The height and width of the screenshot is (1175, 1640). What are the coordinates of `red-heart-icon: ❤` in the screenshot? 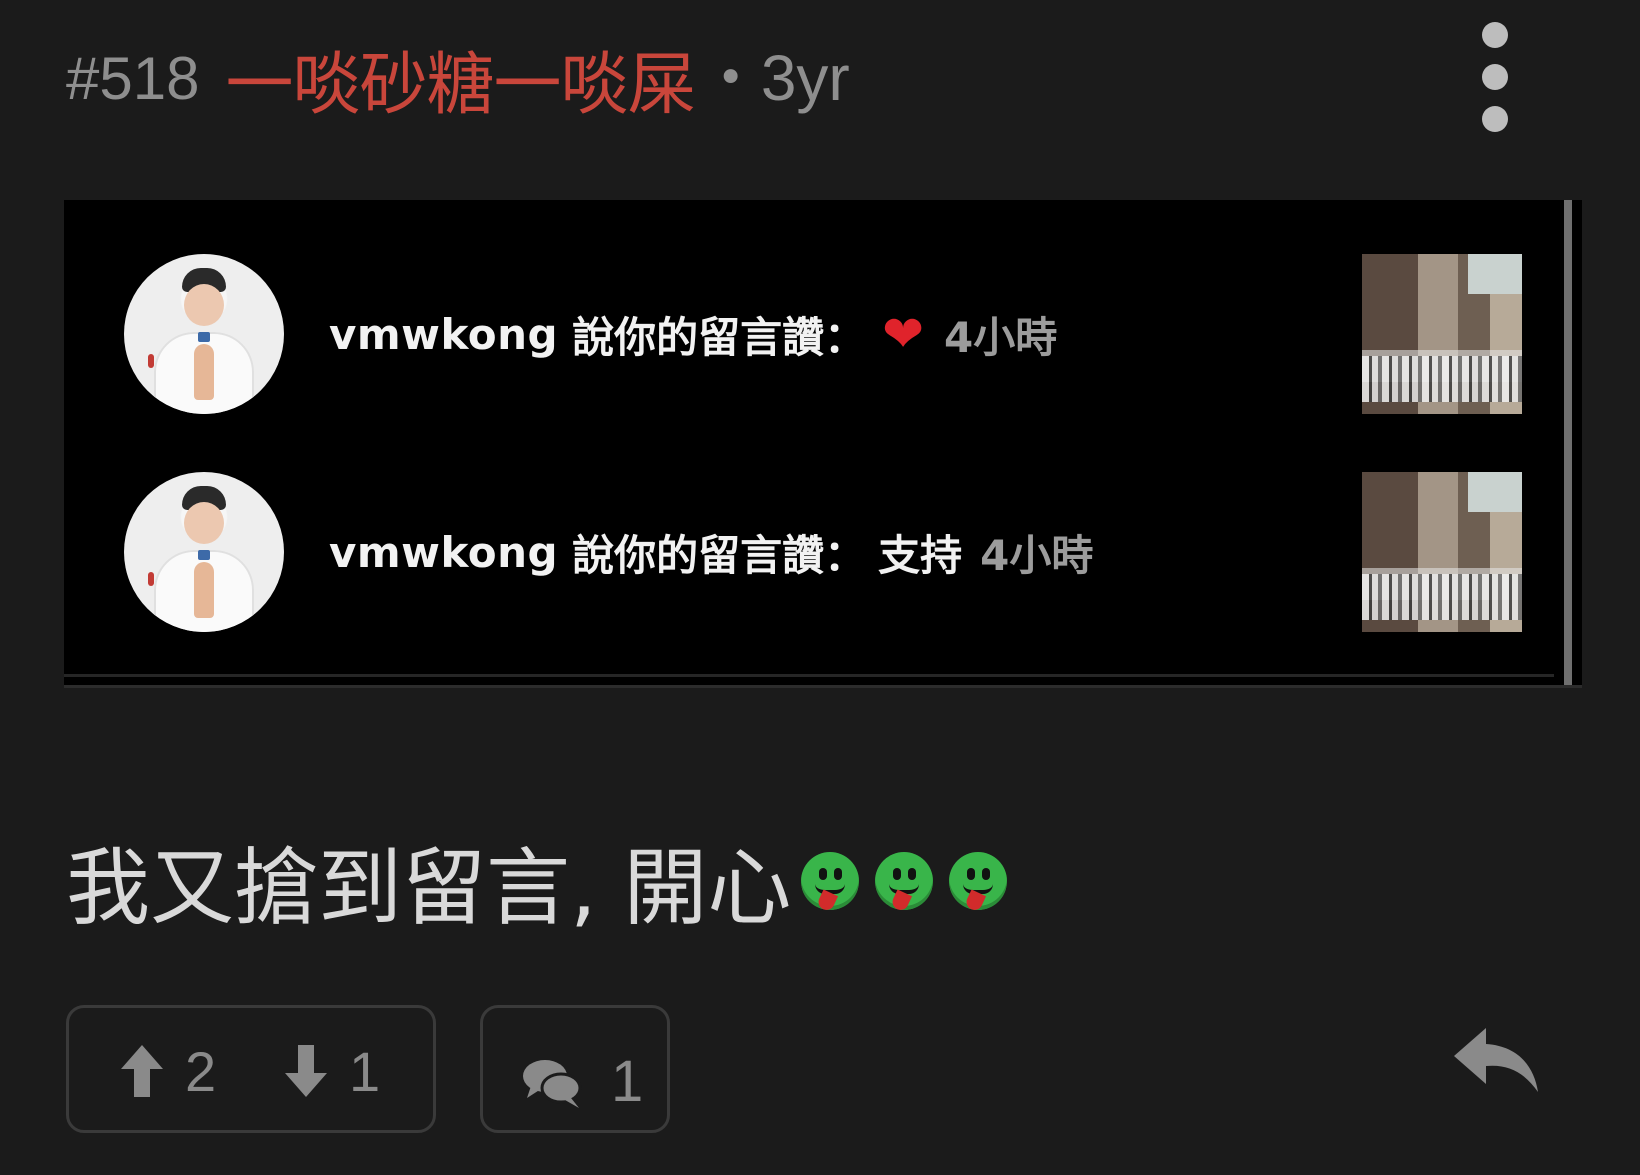 It's located at (903, 334).